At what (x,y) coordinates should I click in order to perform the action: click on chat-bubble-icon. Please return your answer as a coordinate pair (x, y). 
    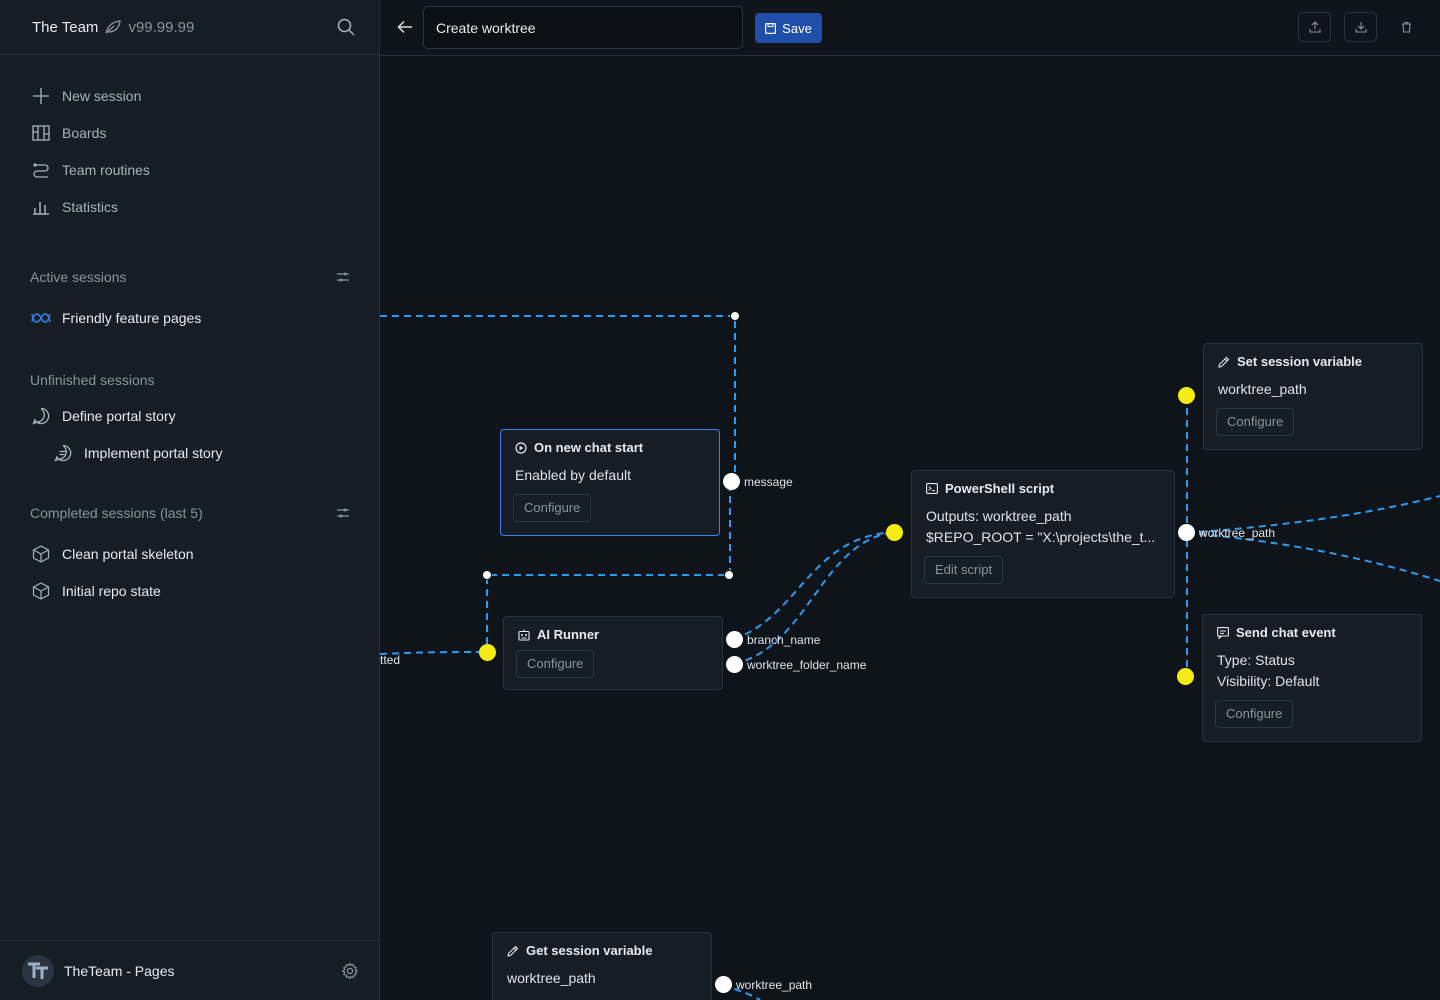
    Looking at the image, I should click on (41, 416).